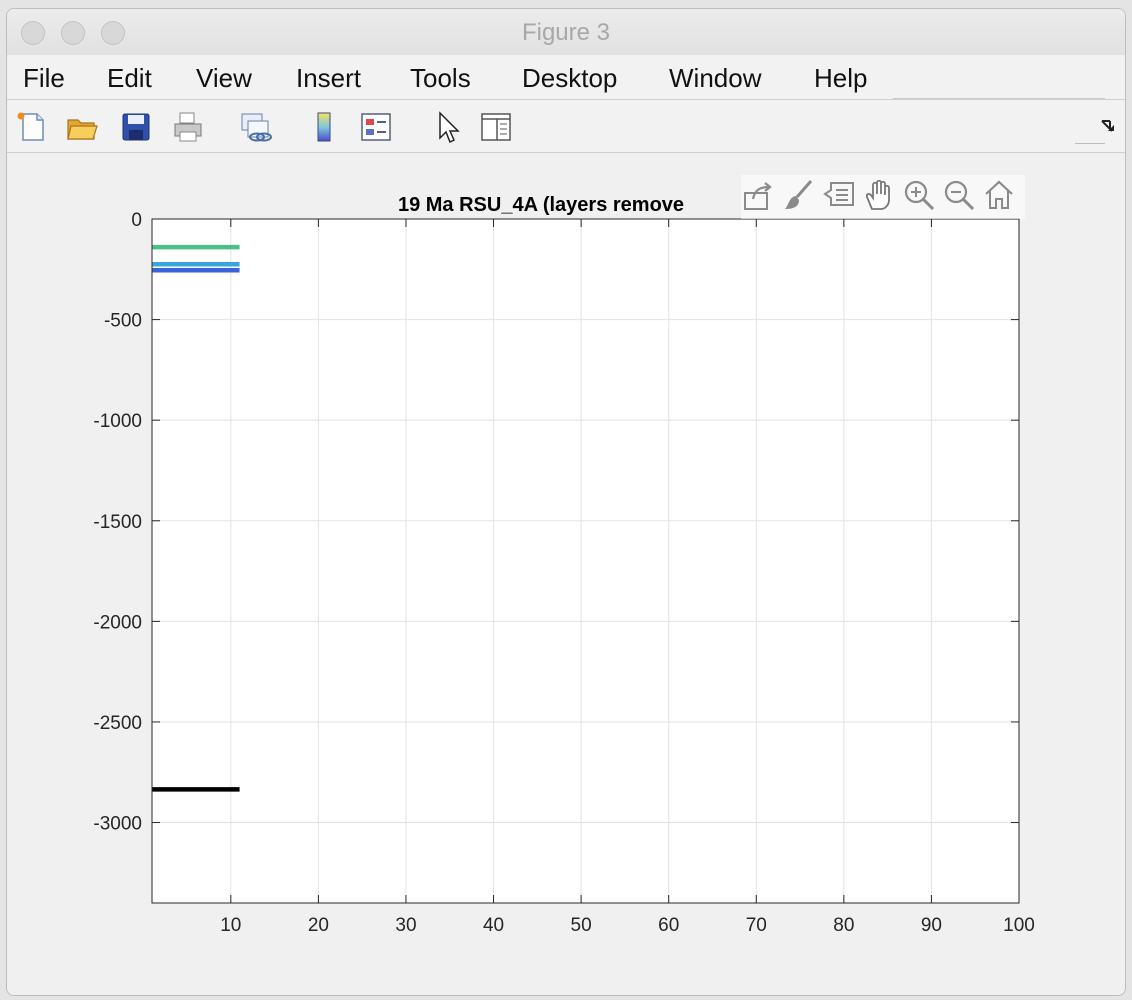  What do you see at coordinates (1090, 143) in the screenshot?
I see `toolbar-divider` at bounding box center [1090, 143].